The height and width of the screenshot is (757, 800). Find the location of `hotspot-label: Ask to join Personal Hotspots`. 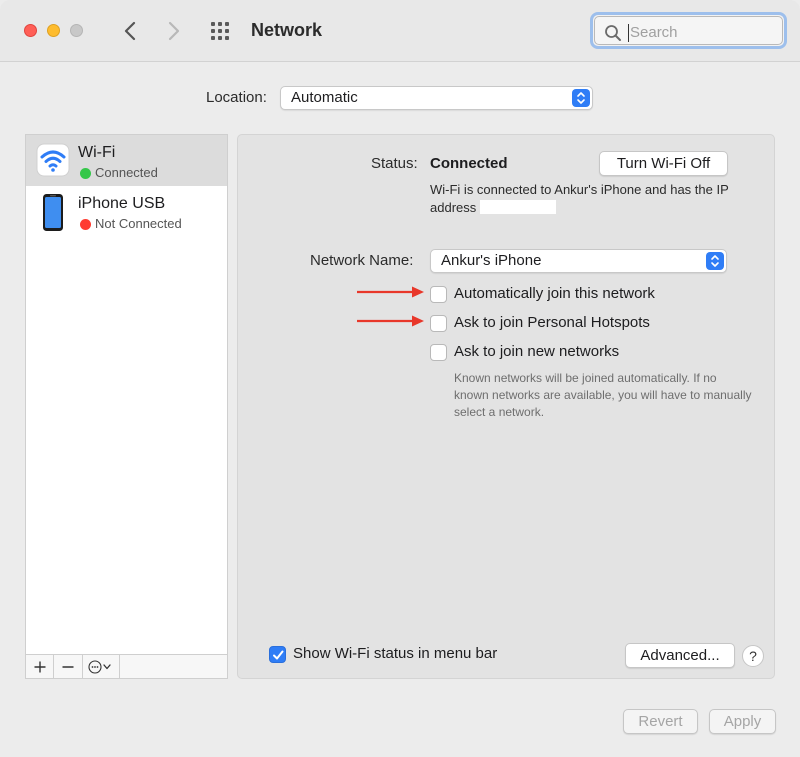

hotspot-label: Ask to join Personal Hotspots is located at coordinates (552, 322).